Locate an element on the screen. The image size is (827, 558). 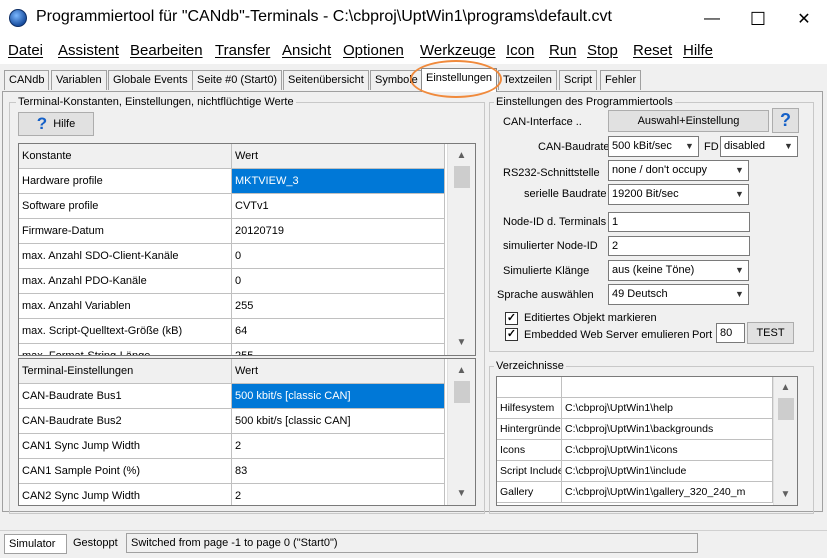
directory-value: C:\cbproj\UptWin1\backgrounds is located at coordinates (667, 429).